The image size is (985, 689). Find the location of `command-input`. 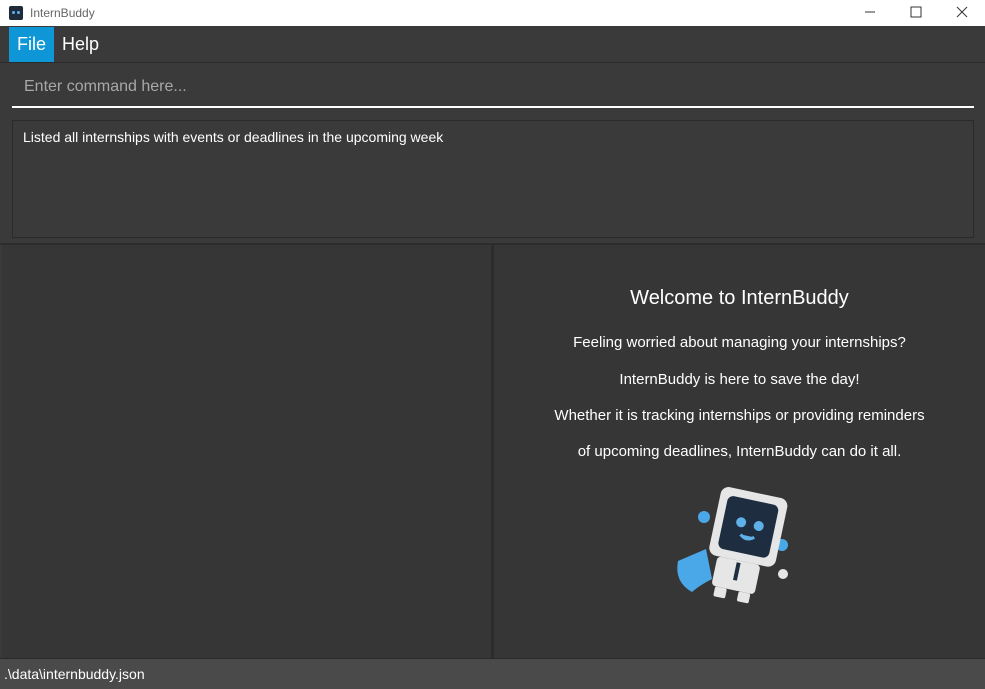

command-input is located at coordinates (493, 87).